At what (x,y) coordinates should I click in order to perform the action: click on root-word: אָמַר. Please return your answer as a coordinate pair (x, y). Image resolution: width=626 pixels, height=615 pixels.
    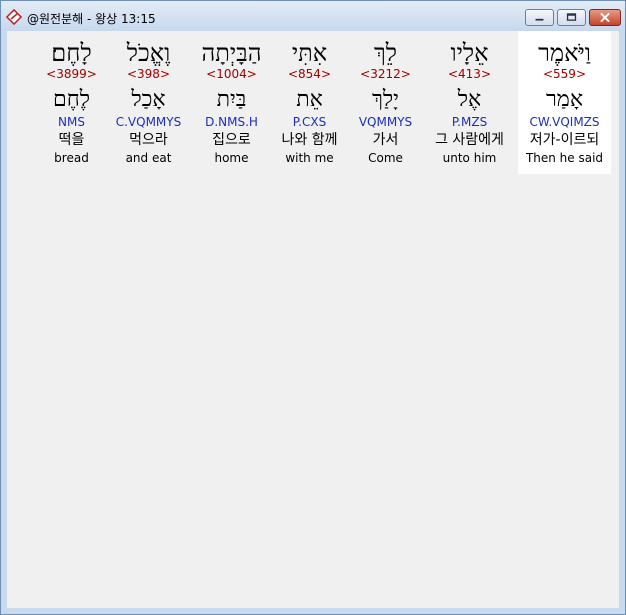
    Looking at the image, I should click on (564, 99).